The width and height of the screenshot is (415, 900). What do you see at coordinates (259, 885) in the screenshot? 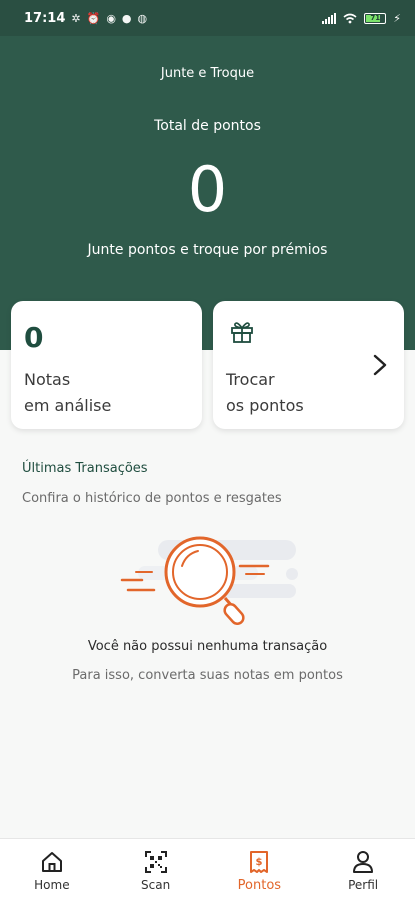
I see `nav-label-pontos: Pontos` at bounding box center [259, 885].